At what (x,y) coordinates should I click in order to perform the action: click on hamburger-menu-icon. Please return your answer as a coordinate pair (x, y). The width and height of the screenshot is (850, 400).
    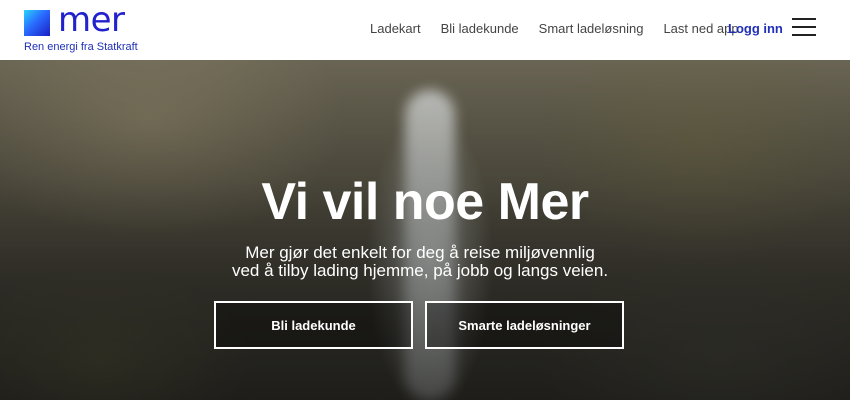
    Looking at the image, I should click on (804, 27).